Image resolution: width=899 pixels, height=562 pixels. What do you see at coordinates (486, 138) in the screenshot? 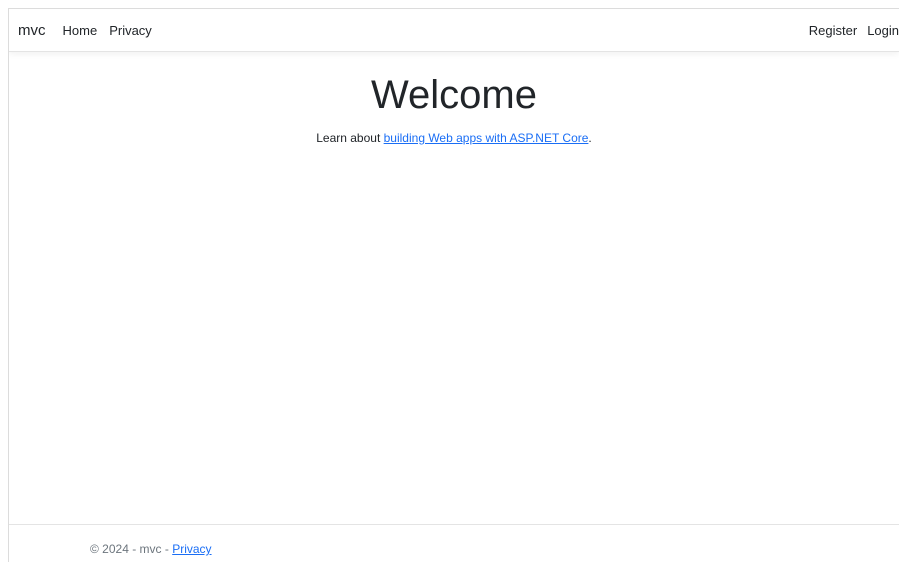
I see `aspnet-docs-link: building Web apps with ASP.NET Core` at bounding box center [486, 138].